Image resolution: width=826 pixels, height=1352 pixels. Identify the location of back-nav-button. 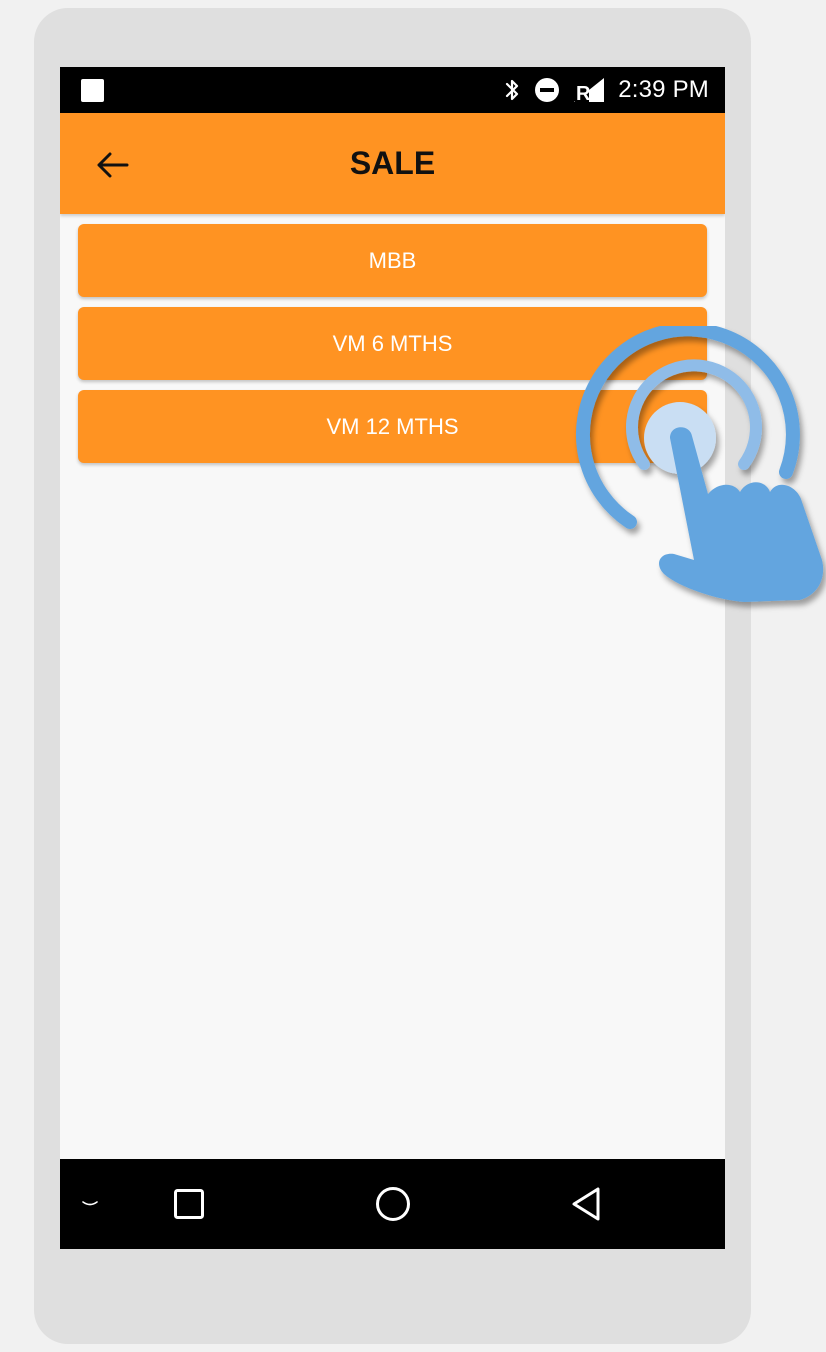
(586, 1204).